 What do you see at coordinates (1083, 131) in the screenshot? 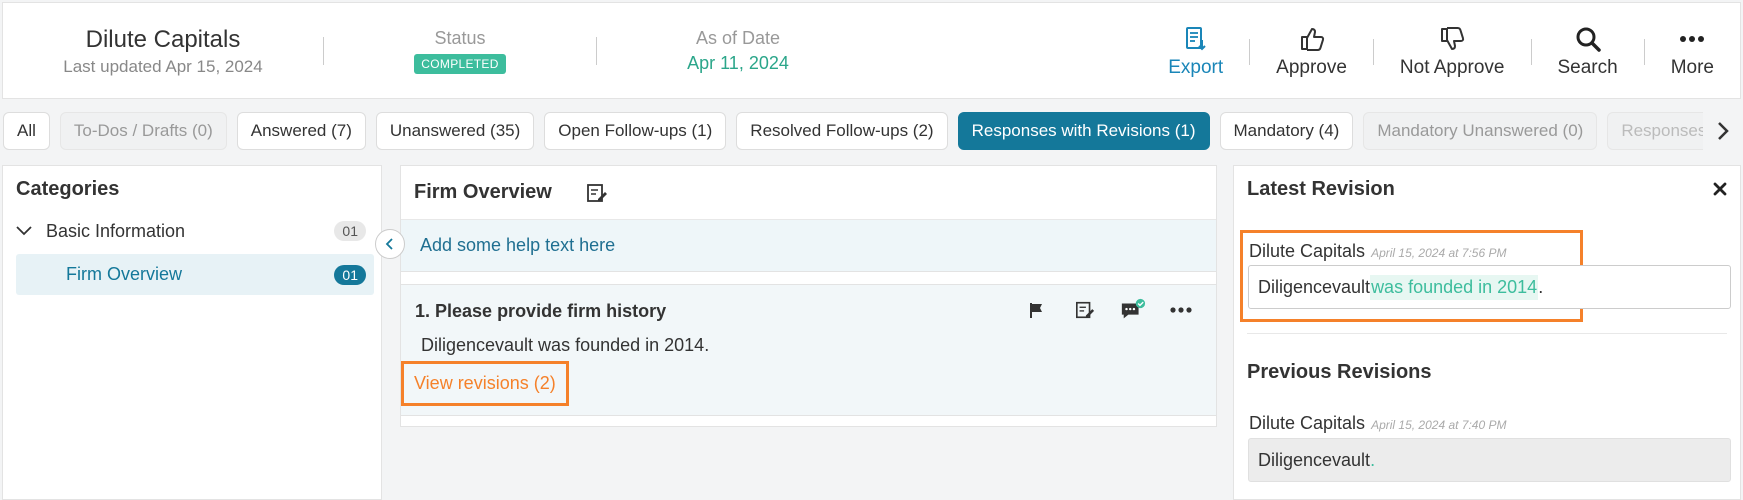
I see `tab-responses-with-revisions: Responses with Revisions (1)` at bounding box center [1083, 131].